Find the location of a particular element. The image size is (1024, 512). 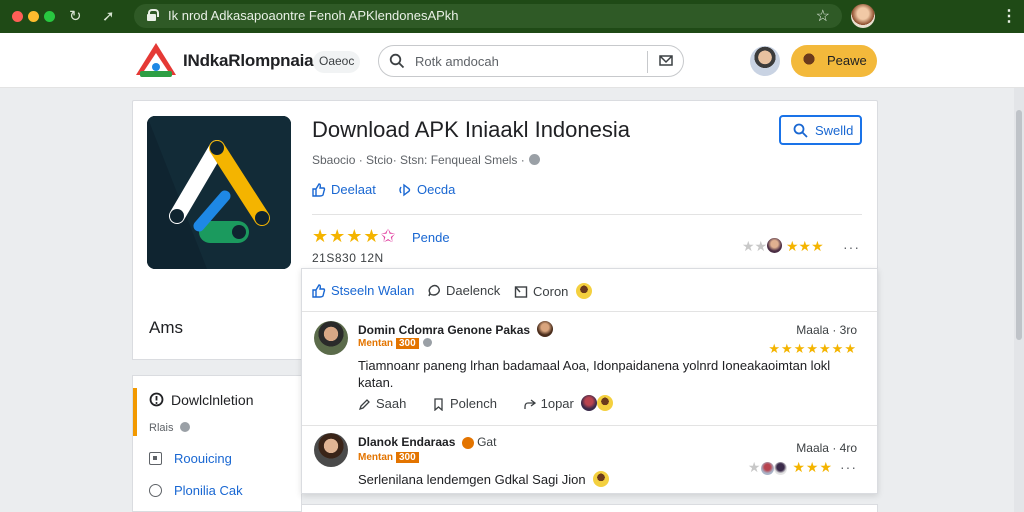

apps-label: Ams is located at coordinates (166, 328).